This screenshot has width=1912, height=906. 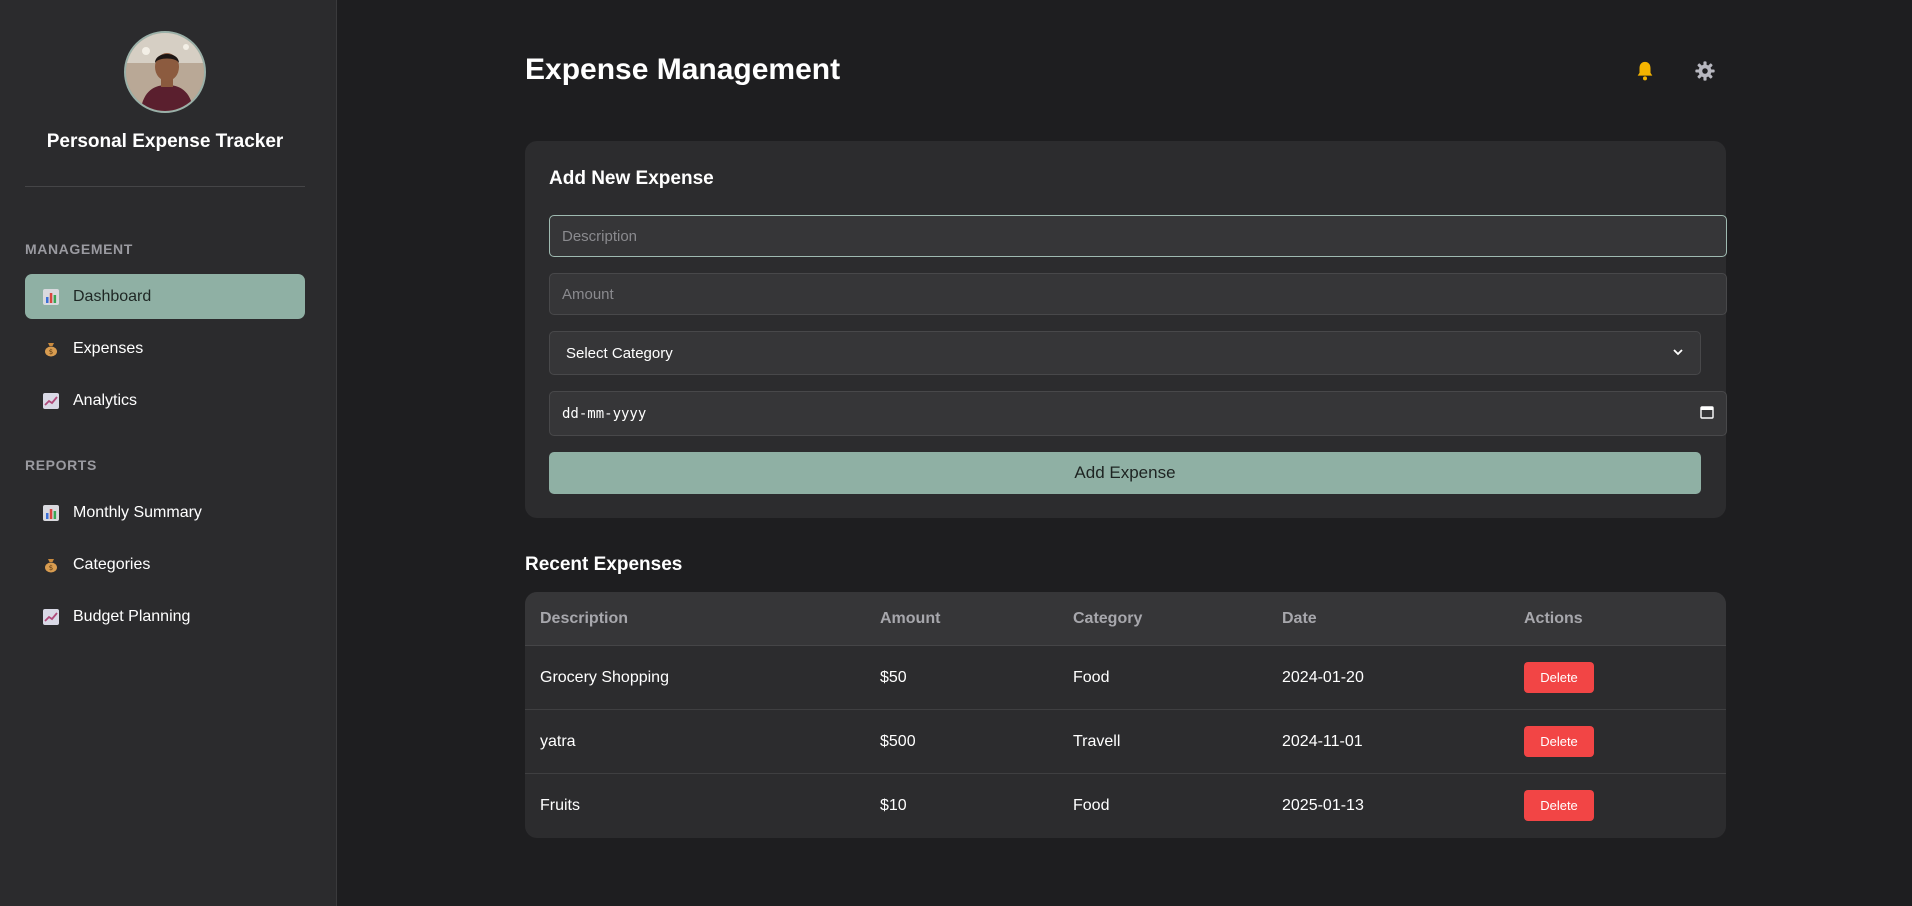 What do you see at coordinates (79, 249) in the screenshot?
I see `section-label-management: MANAGEMENT` at bounding box center [79, 249].